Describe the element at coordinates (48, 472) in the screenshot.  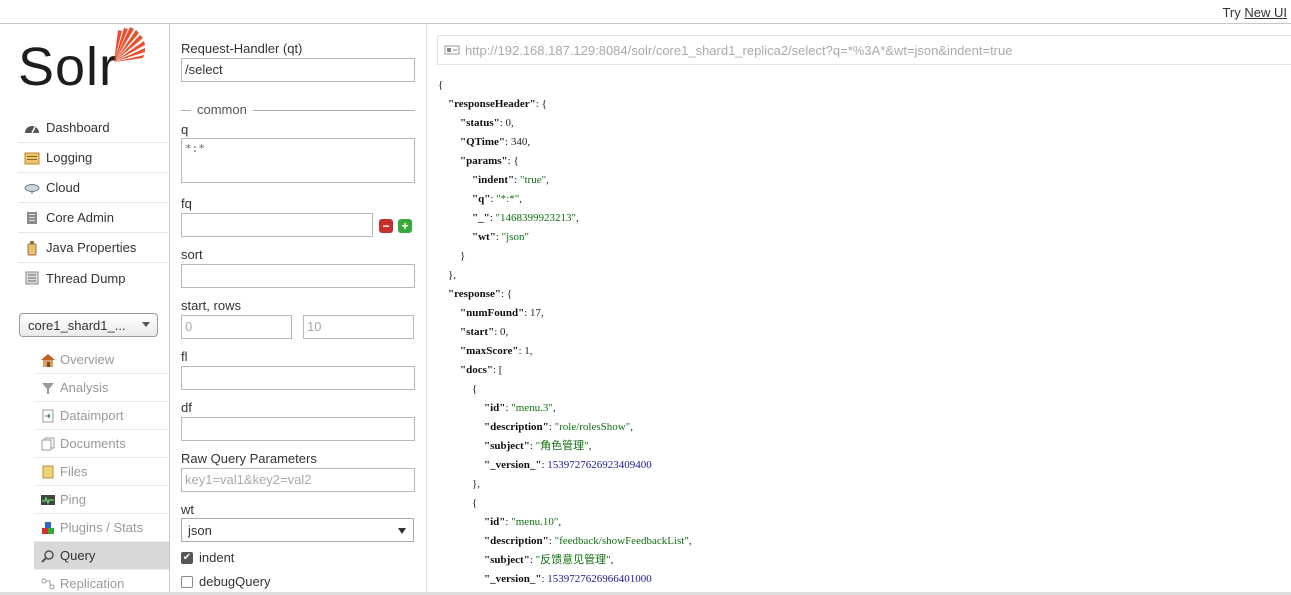
I see `file-icon` at that location.